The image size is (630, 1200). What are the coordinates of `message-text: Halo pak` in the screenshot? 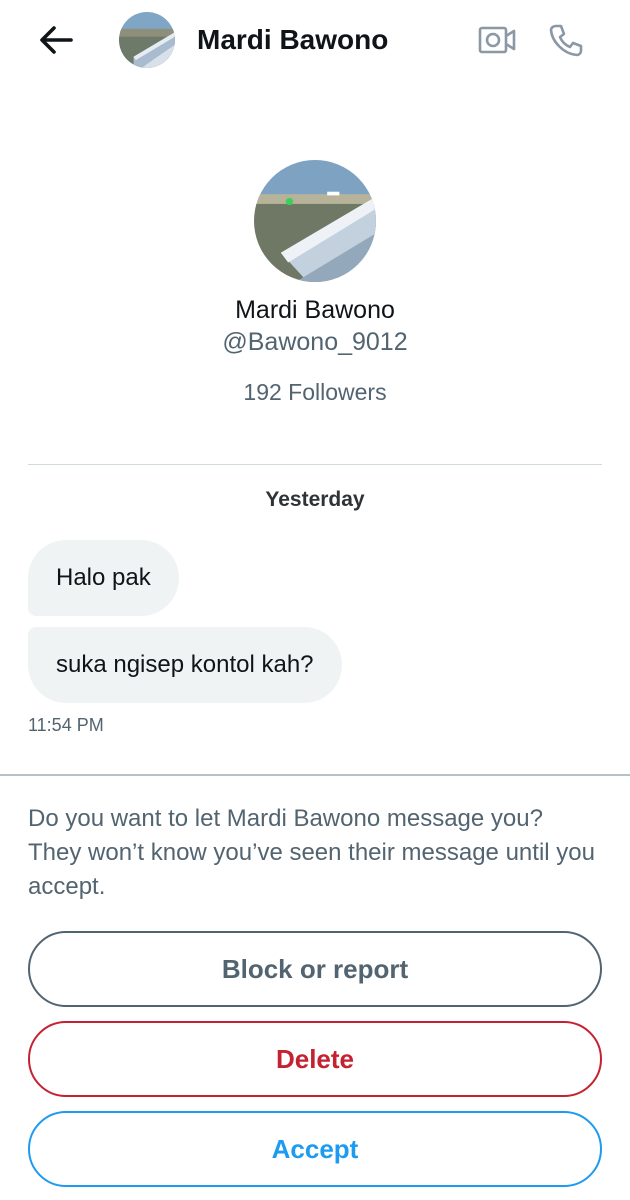 It's located at (103, 577).